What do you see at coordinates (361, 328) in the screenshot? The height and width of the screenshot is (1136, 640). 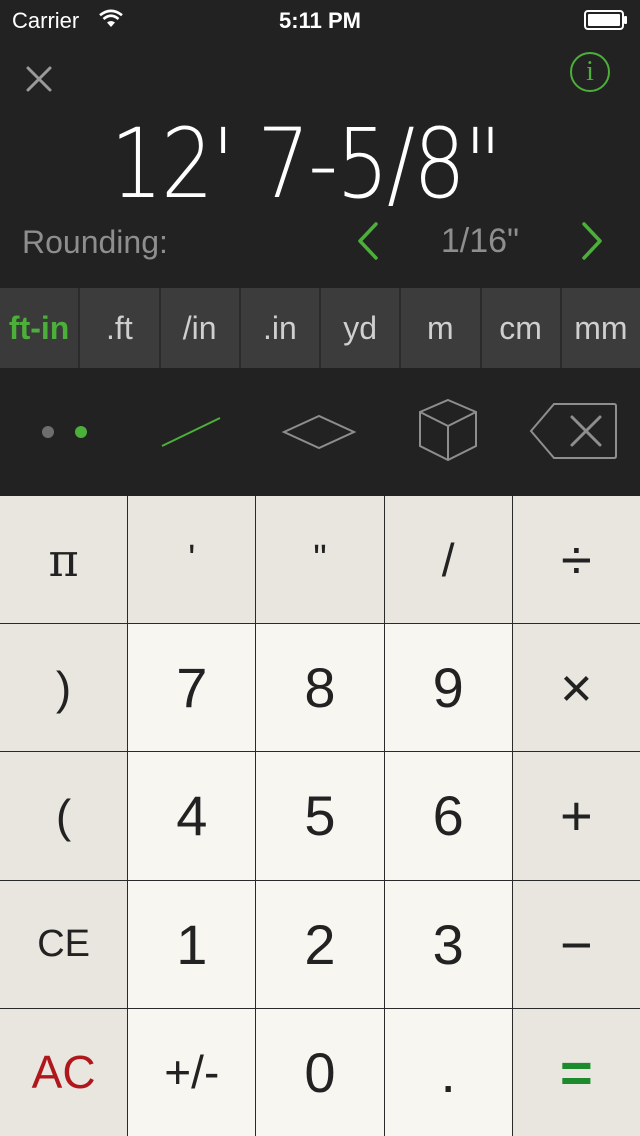 I see `unit-tab-yd: yd` at bounding box center [361, 328].